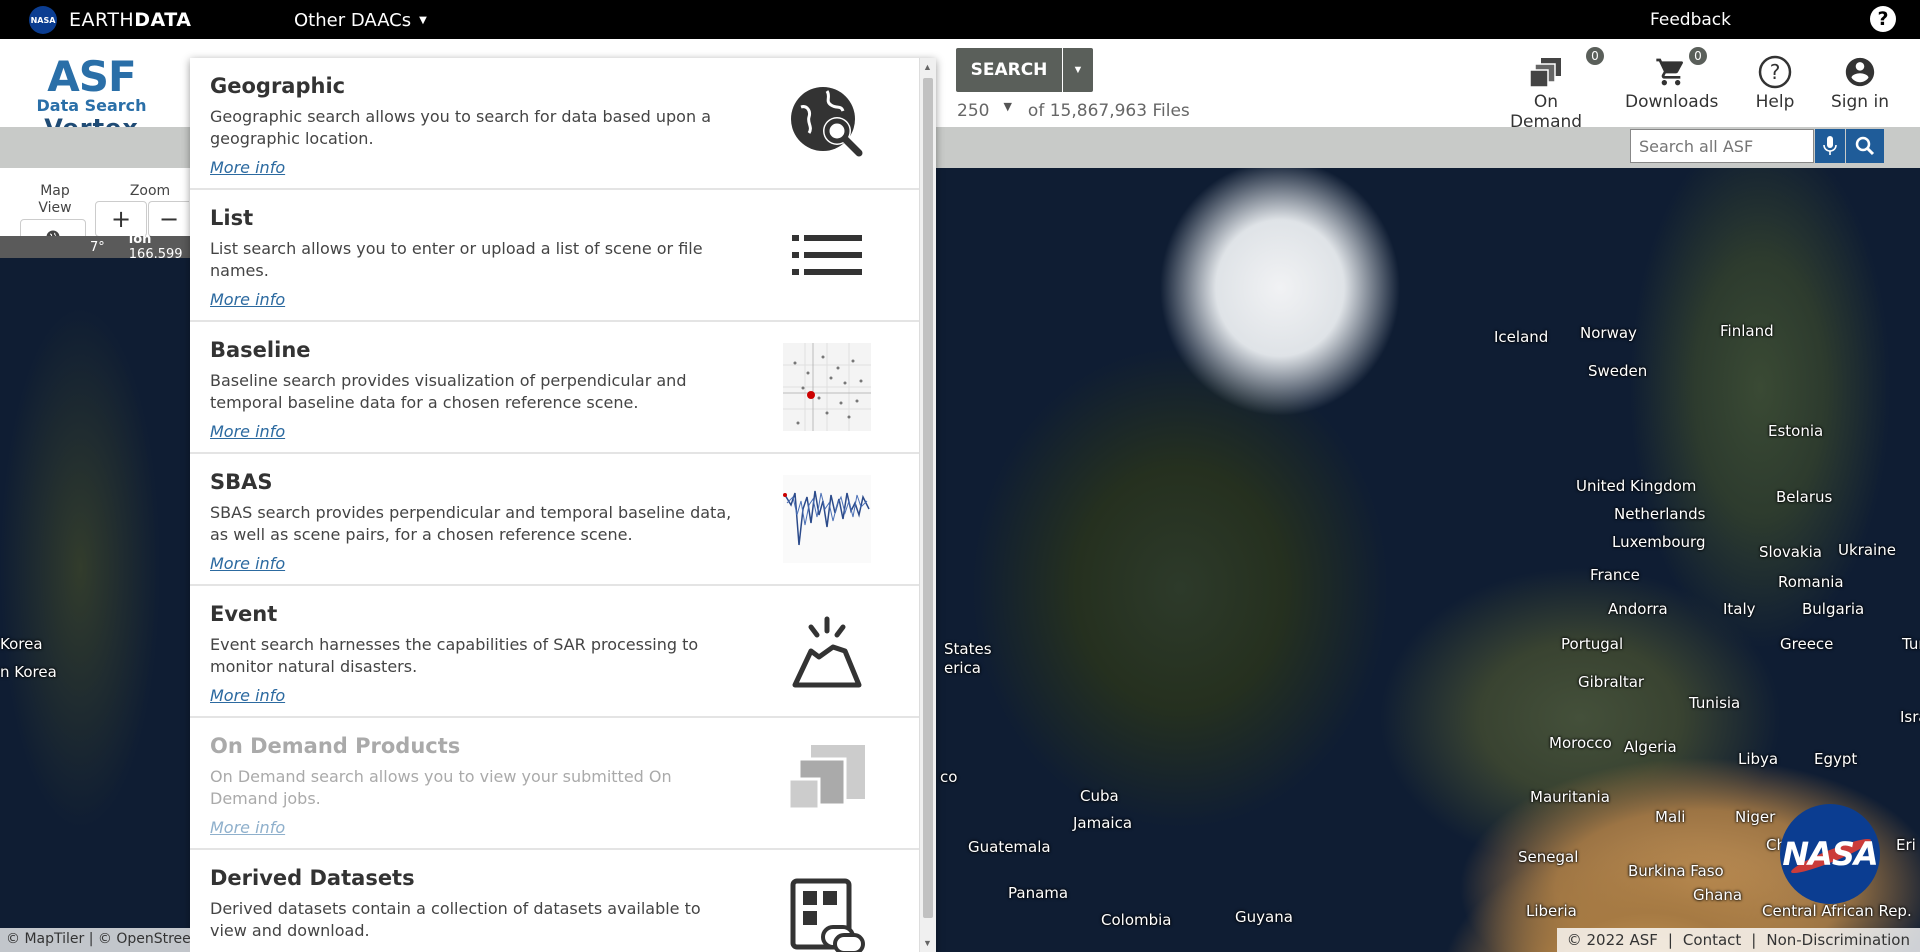 This screenshot has height=952, width=1920. What do you see at coordinates (1009, 847) in the screenshot?
I see `map-place-label: Guatemala` at bounding box center [1009, 847].